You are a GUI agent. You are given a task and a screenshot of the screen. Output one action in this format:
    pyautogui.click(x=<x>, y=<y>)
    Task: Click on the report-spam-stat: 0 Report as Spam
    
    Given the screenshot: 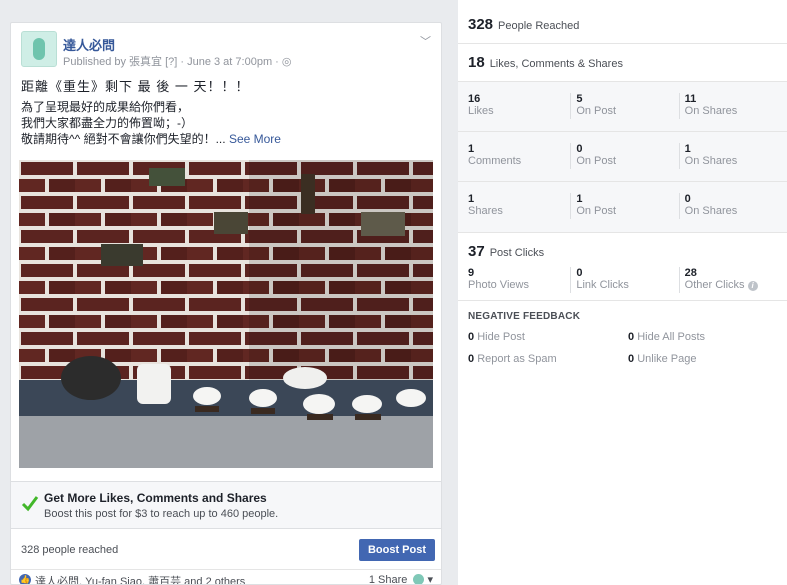 What is the action you would take?
    pyautogui.click(x=548, y=359)
    